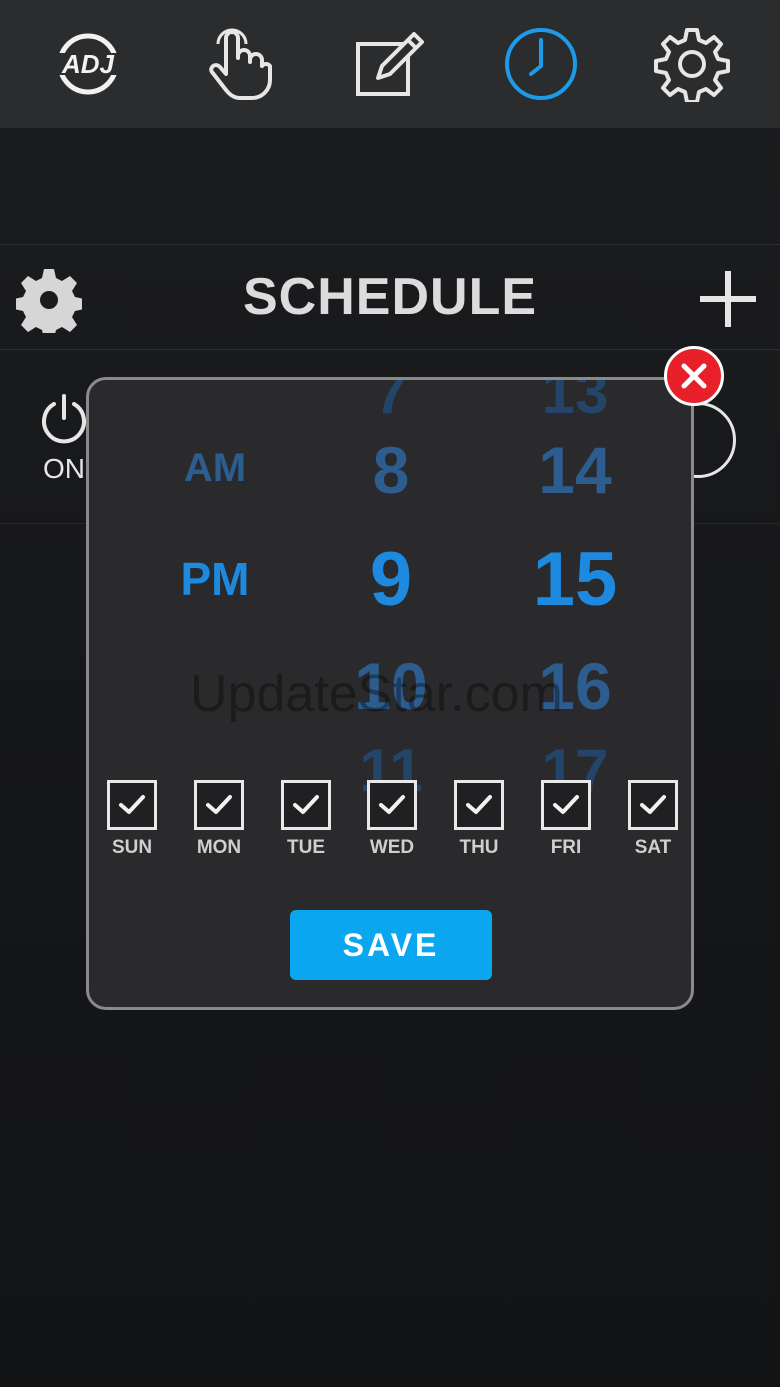  I want to click on touch-icon, so click(240, 64).